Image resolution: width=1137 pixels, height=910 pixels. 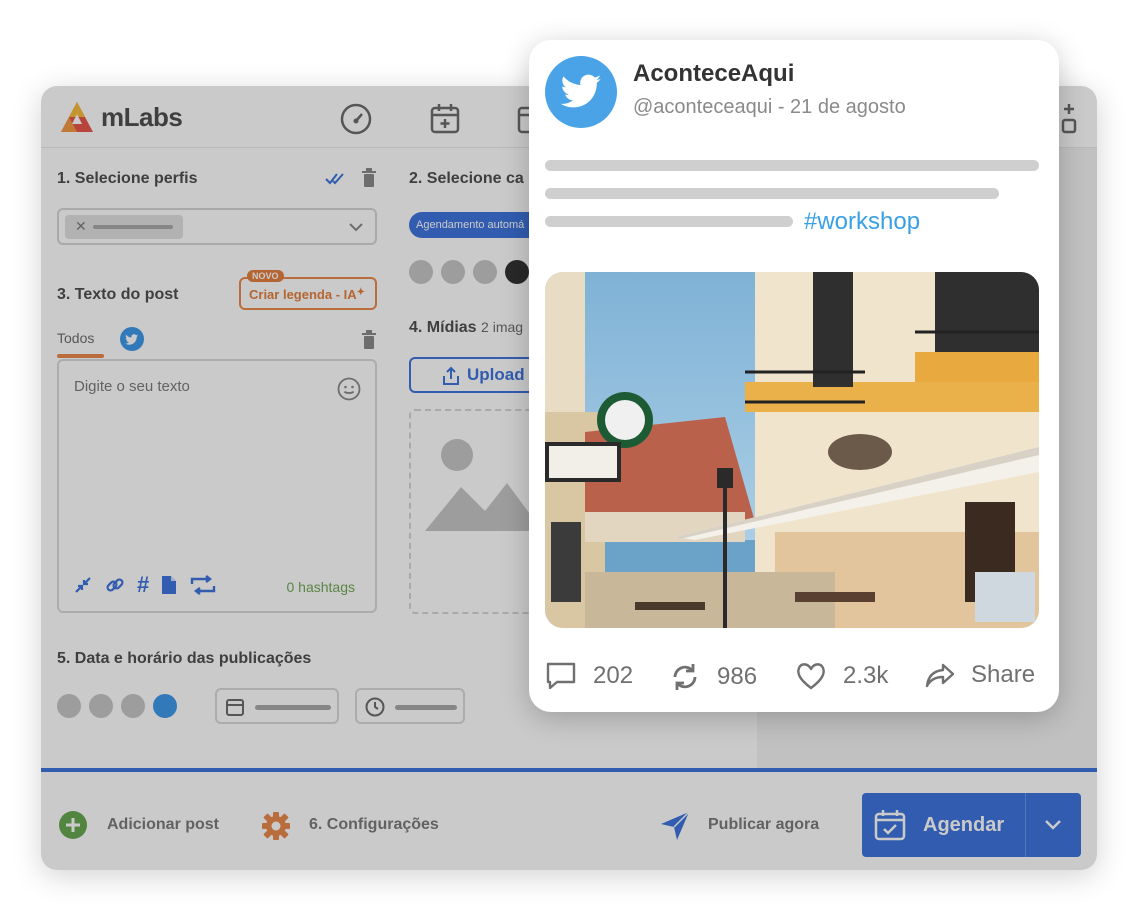 What do you see at coordinates (713, 677) in the screenshot?
I see `retweet-action: 986` at bounding box center [713, 677].